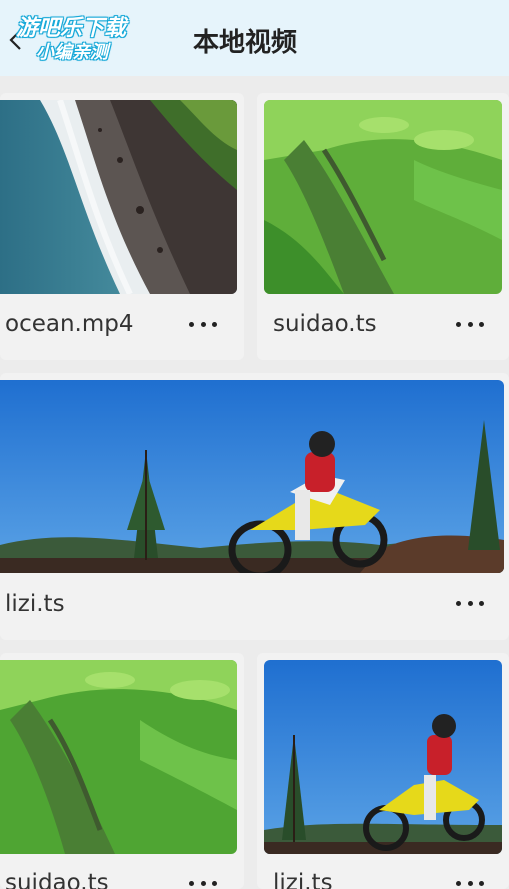 Image resolution: width=509 pixels, height=889 pixels. I want to click on app-header: 游吧乐下载 小编亲测 本地视频, so click(254, 38).